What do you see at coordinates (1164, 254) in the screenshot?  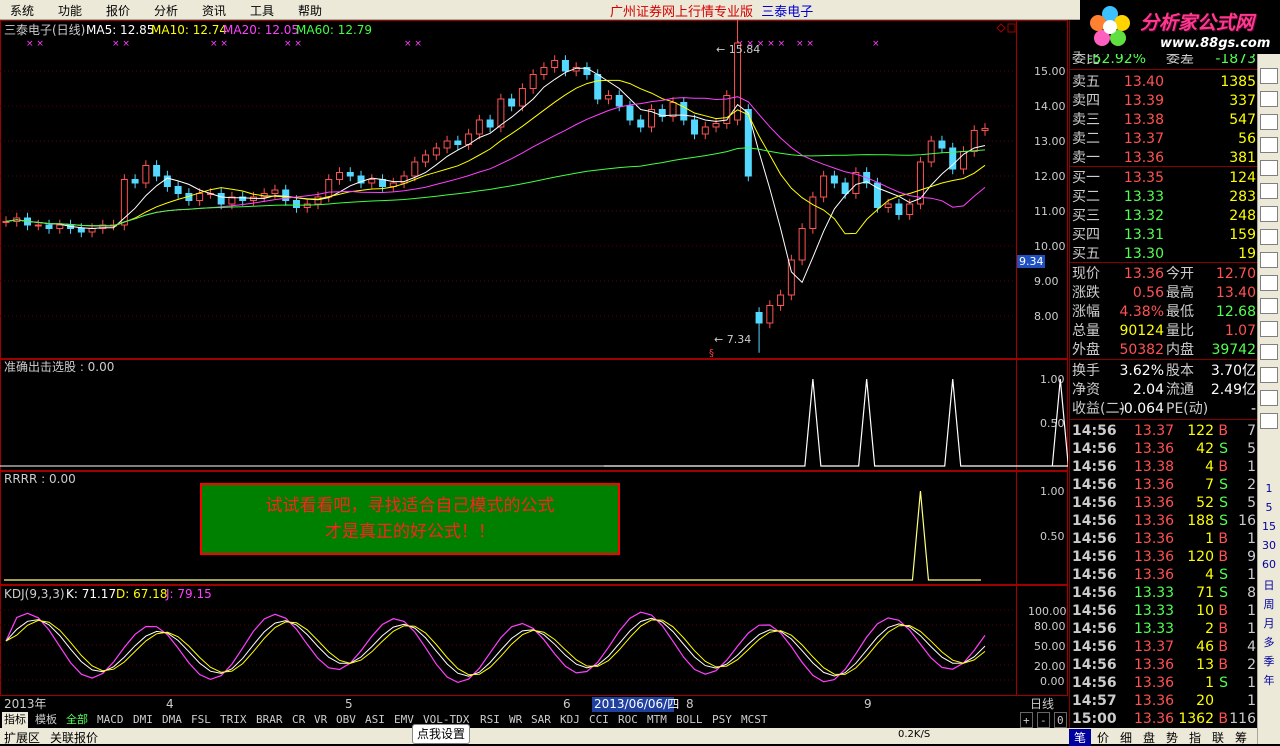 I see `bid-row: 买五 13.30 19` at bounding box center [1164, 254].